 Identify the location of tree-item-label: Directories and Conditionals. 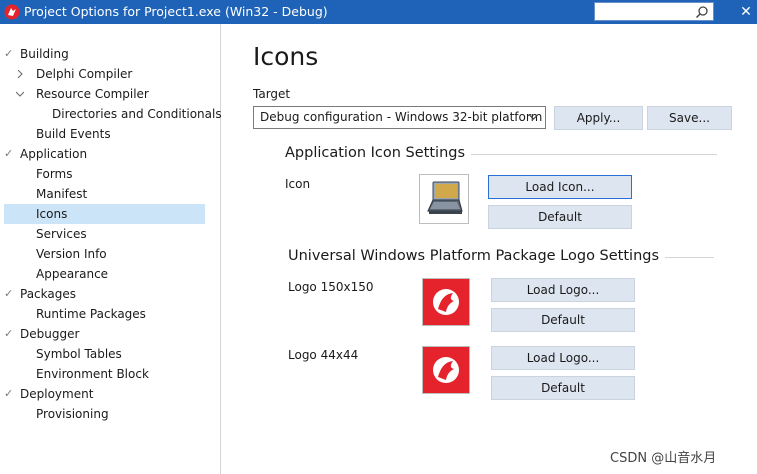
(137, 114).